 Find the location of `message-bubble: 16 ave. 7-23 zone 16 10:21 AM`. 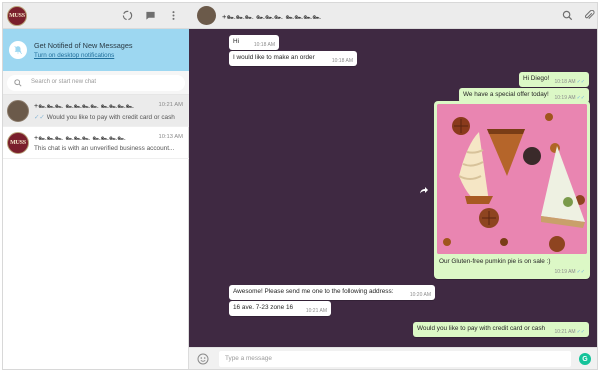

message-bubble: 16 ave. 7-23 zone 16 10:21 AM is located at coordinates (280, 308).